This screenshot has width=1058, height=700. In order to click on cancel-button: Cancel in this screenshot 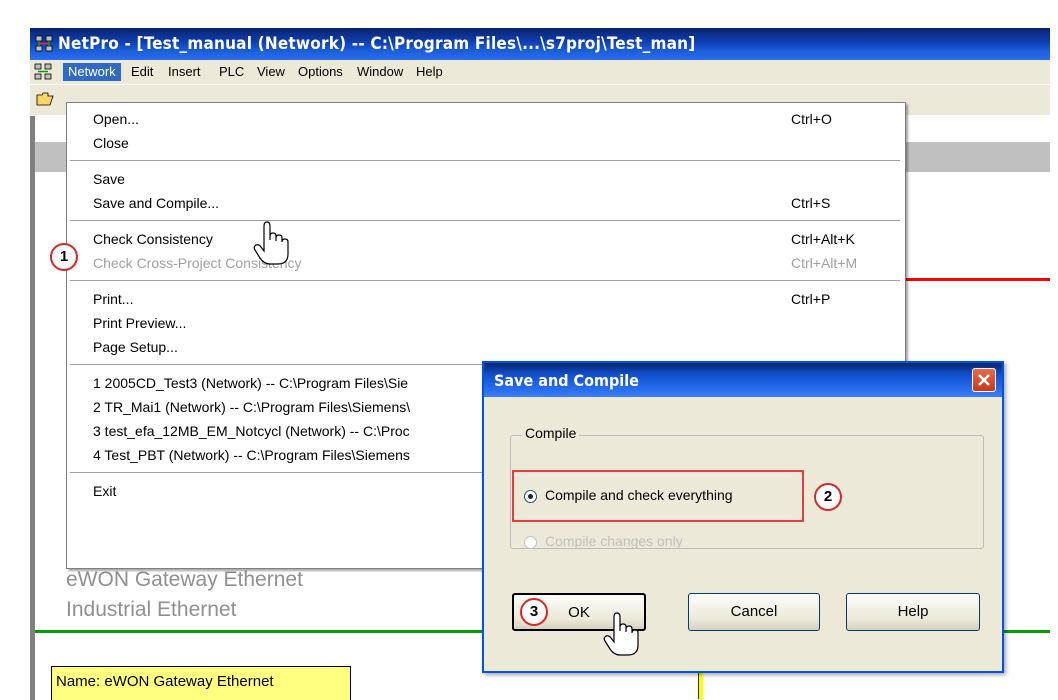, I will do `click(754, 612)`.